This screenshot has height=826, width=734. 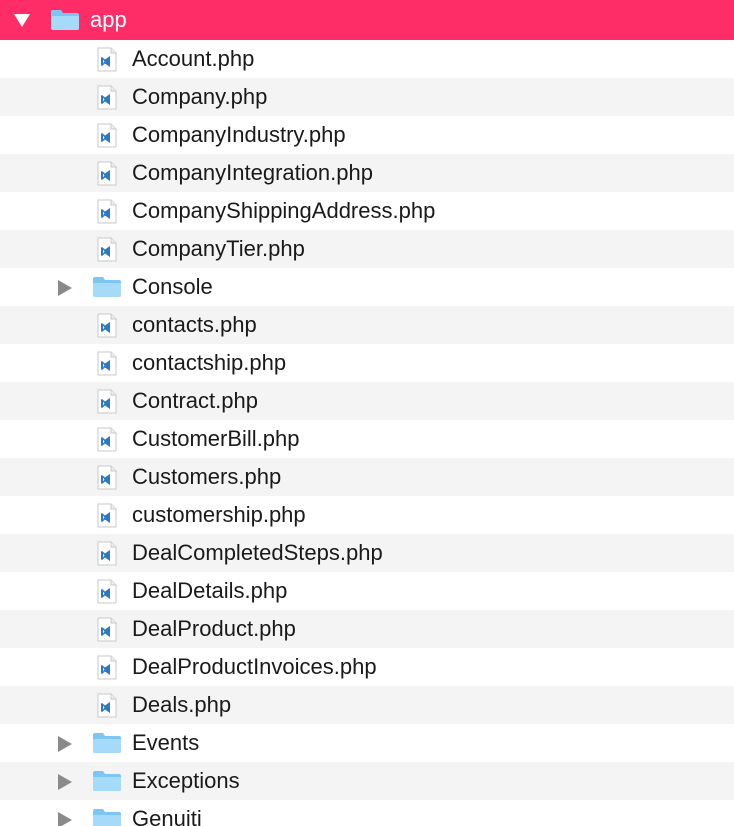 What do you see at coordinates (367, 59) in the screenshot?
I see `tree-row-file: Account.php` at bounding box center [367, 59].